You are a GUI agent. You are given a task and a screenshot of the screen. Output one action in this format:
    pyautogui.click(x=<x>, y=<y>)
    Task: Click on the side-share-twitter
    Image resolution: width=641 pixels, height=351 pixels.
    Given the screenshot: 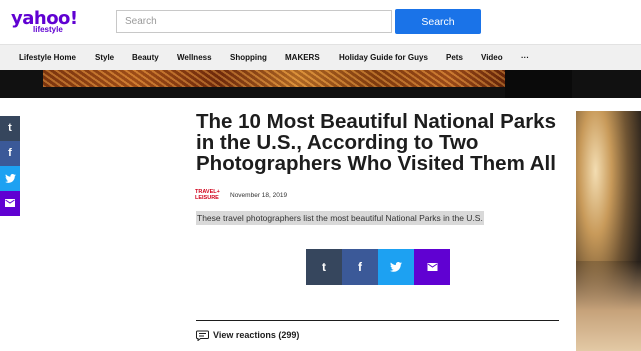 What is the action you would take?
    pyautogui.click(x=10, y=178)
    